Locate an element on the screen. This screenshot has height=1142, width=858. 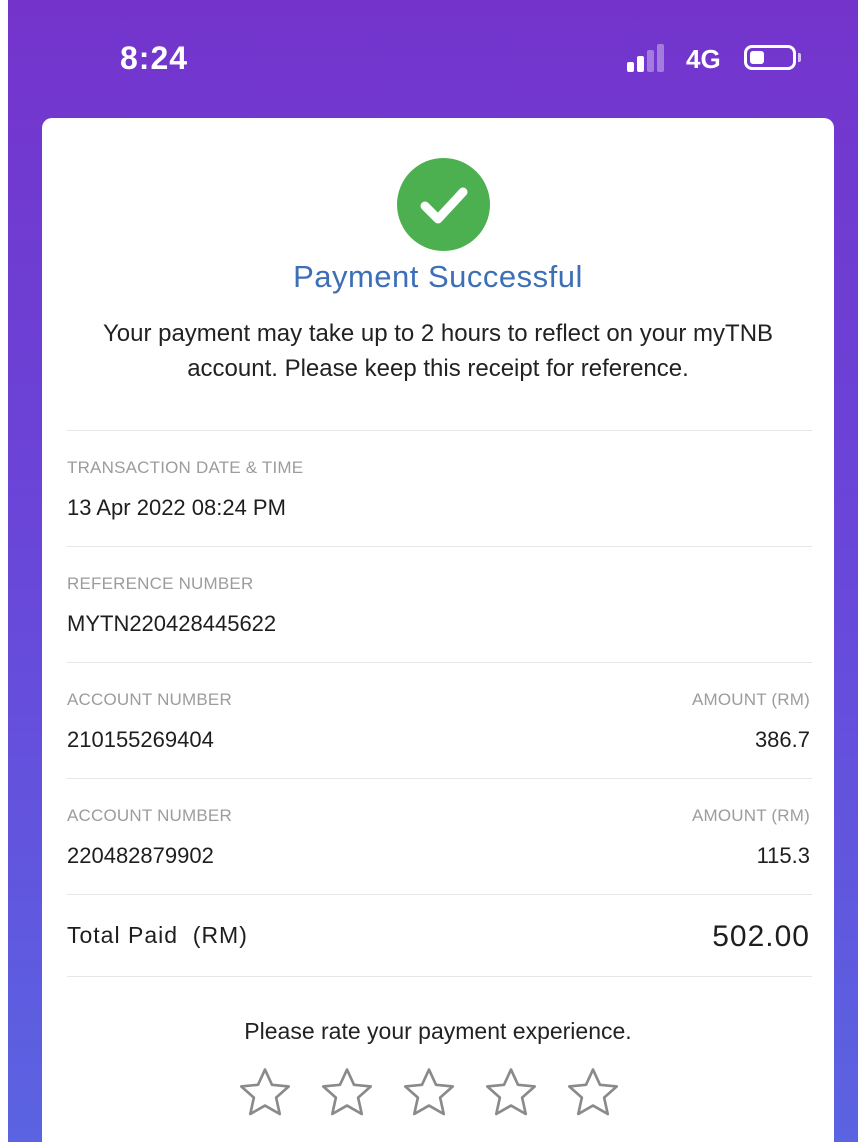
amount-value: 386.7 is located at coordinates (782, 739).